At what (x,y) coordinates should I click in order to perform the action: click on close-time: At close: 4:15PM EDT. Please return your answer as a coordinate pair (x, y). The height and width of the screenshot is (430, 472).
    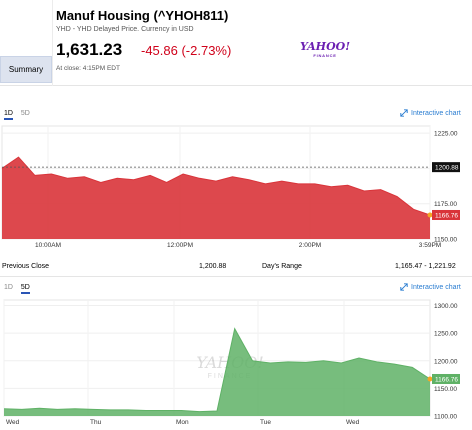
    Looking at the image, I should click on (88, 68).